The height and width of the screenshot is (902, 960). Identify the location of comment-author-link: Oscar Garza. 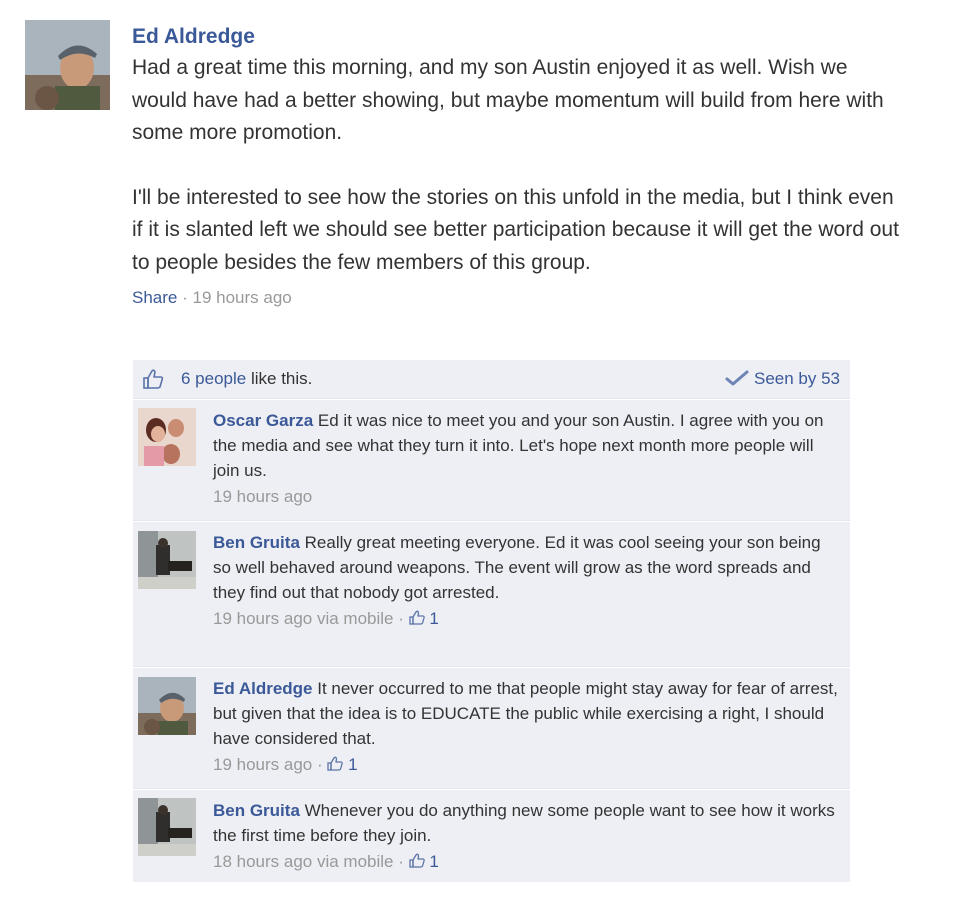
(263, 420).